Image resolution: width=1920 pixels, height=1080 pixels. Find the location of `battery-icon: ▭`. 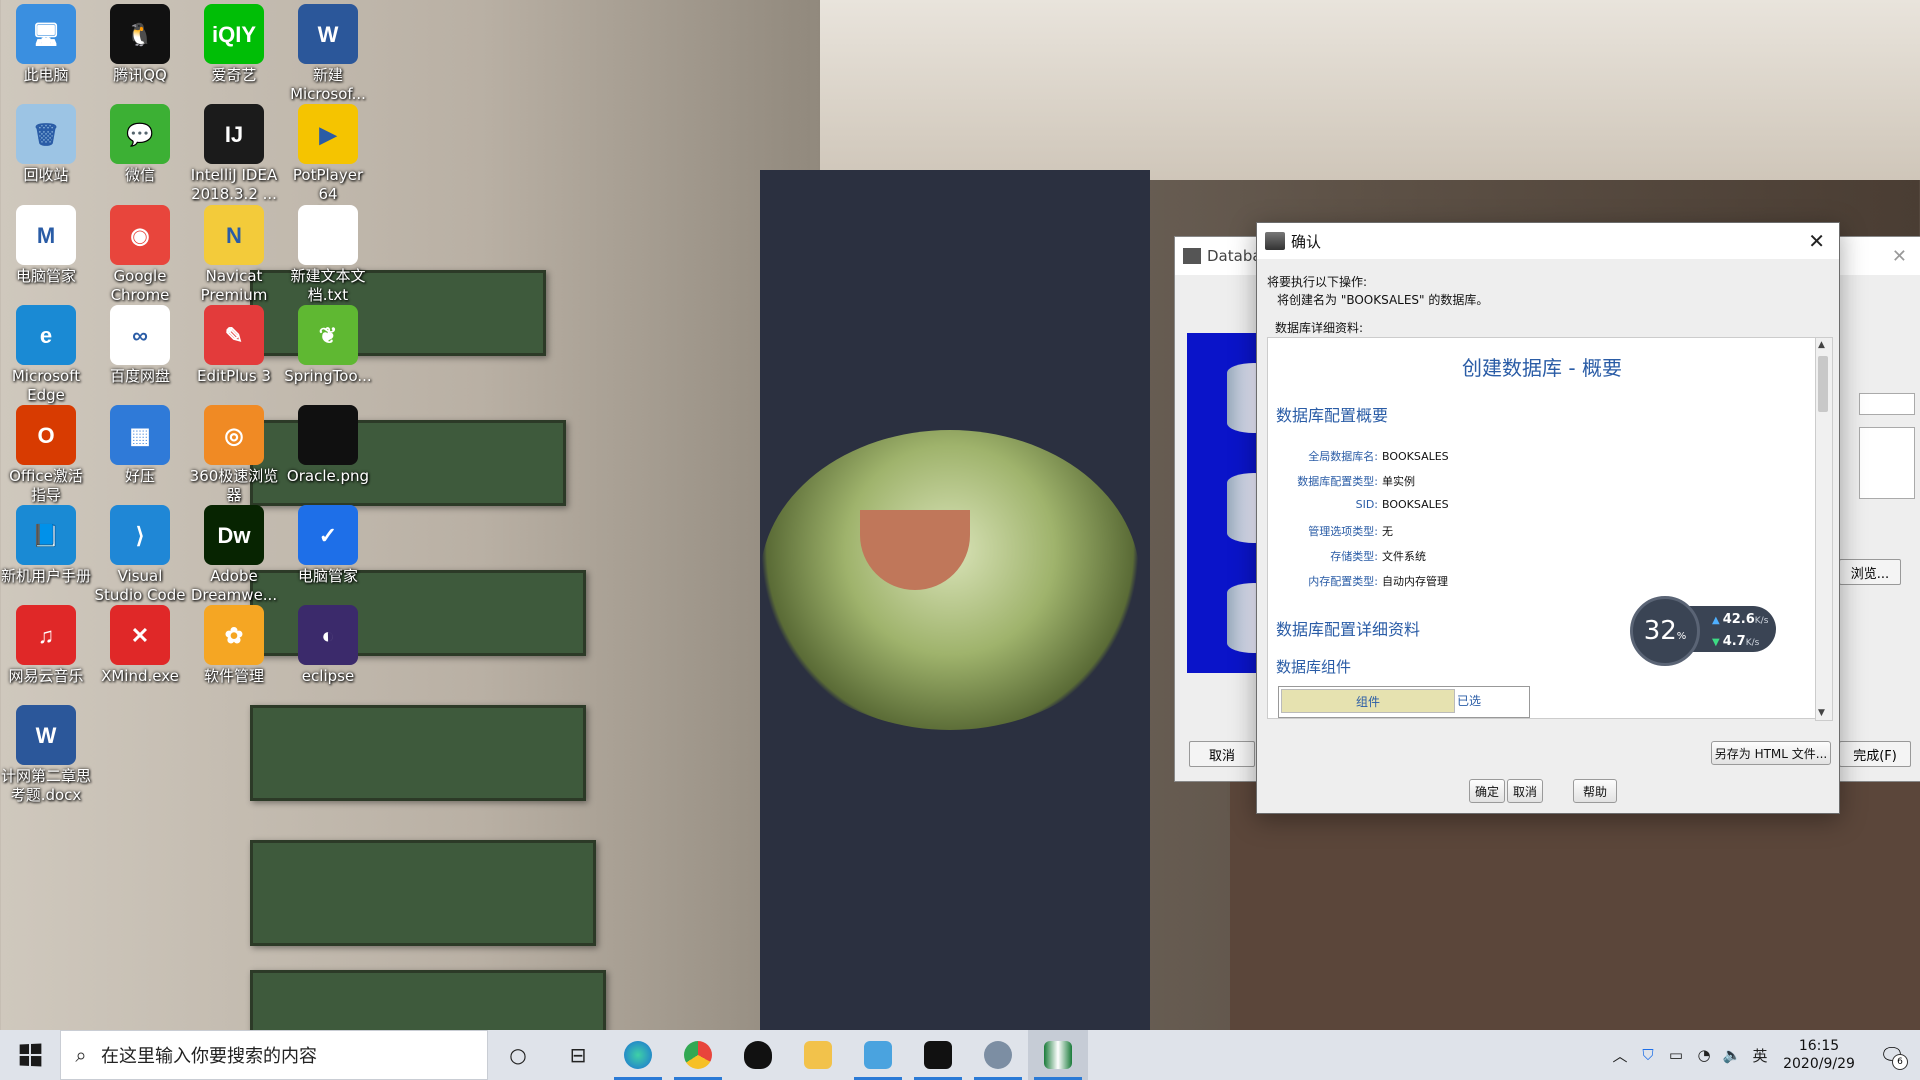

battery-icon: ▭ is located at coordinates (1676, 1055).